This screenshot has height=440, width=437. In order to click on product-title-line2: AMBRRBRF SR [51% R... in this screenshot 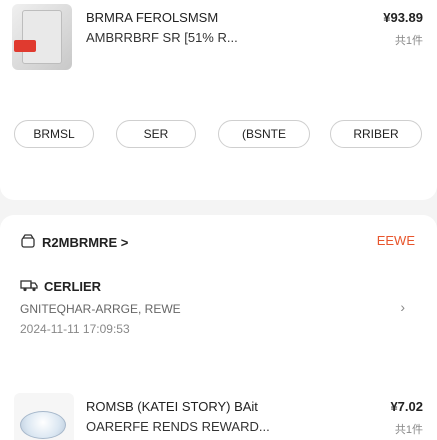, I will do `click(201, 37)`.